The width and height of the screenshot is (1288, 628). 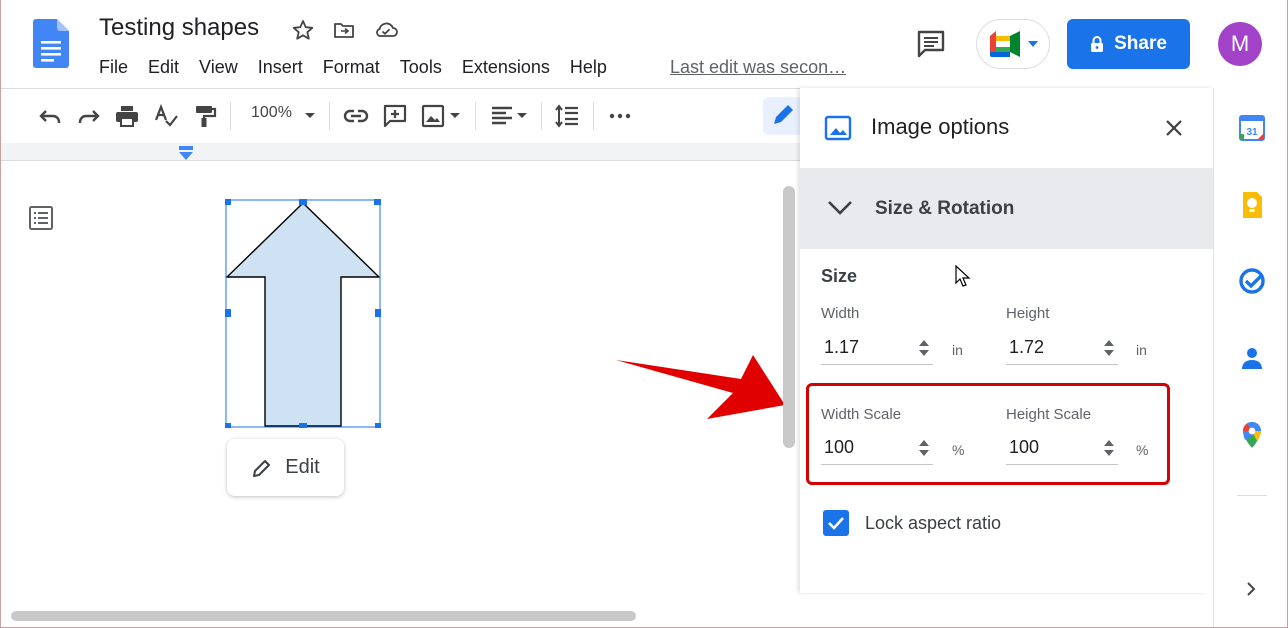 I want to click on tasks-icon, so click(x=1252, y=281).